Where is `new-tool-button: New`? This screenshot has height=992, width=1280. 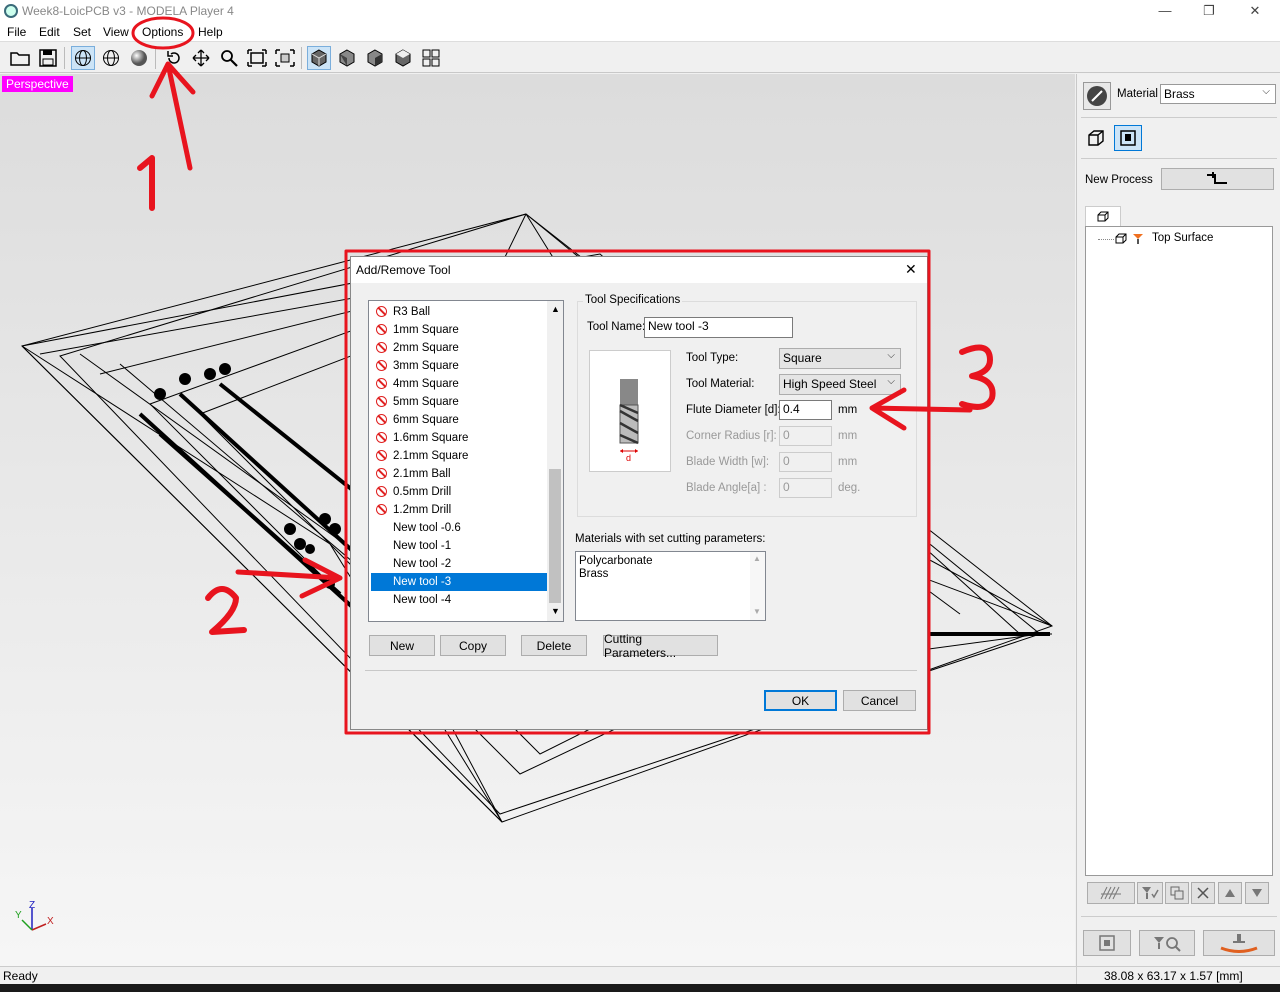 new-tool-button: New is located at coordinates (402, 645).